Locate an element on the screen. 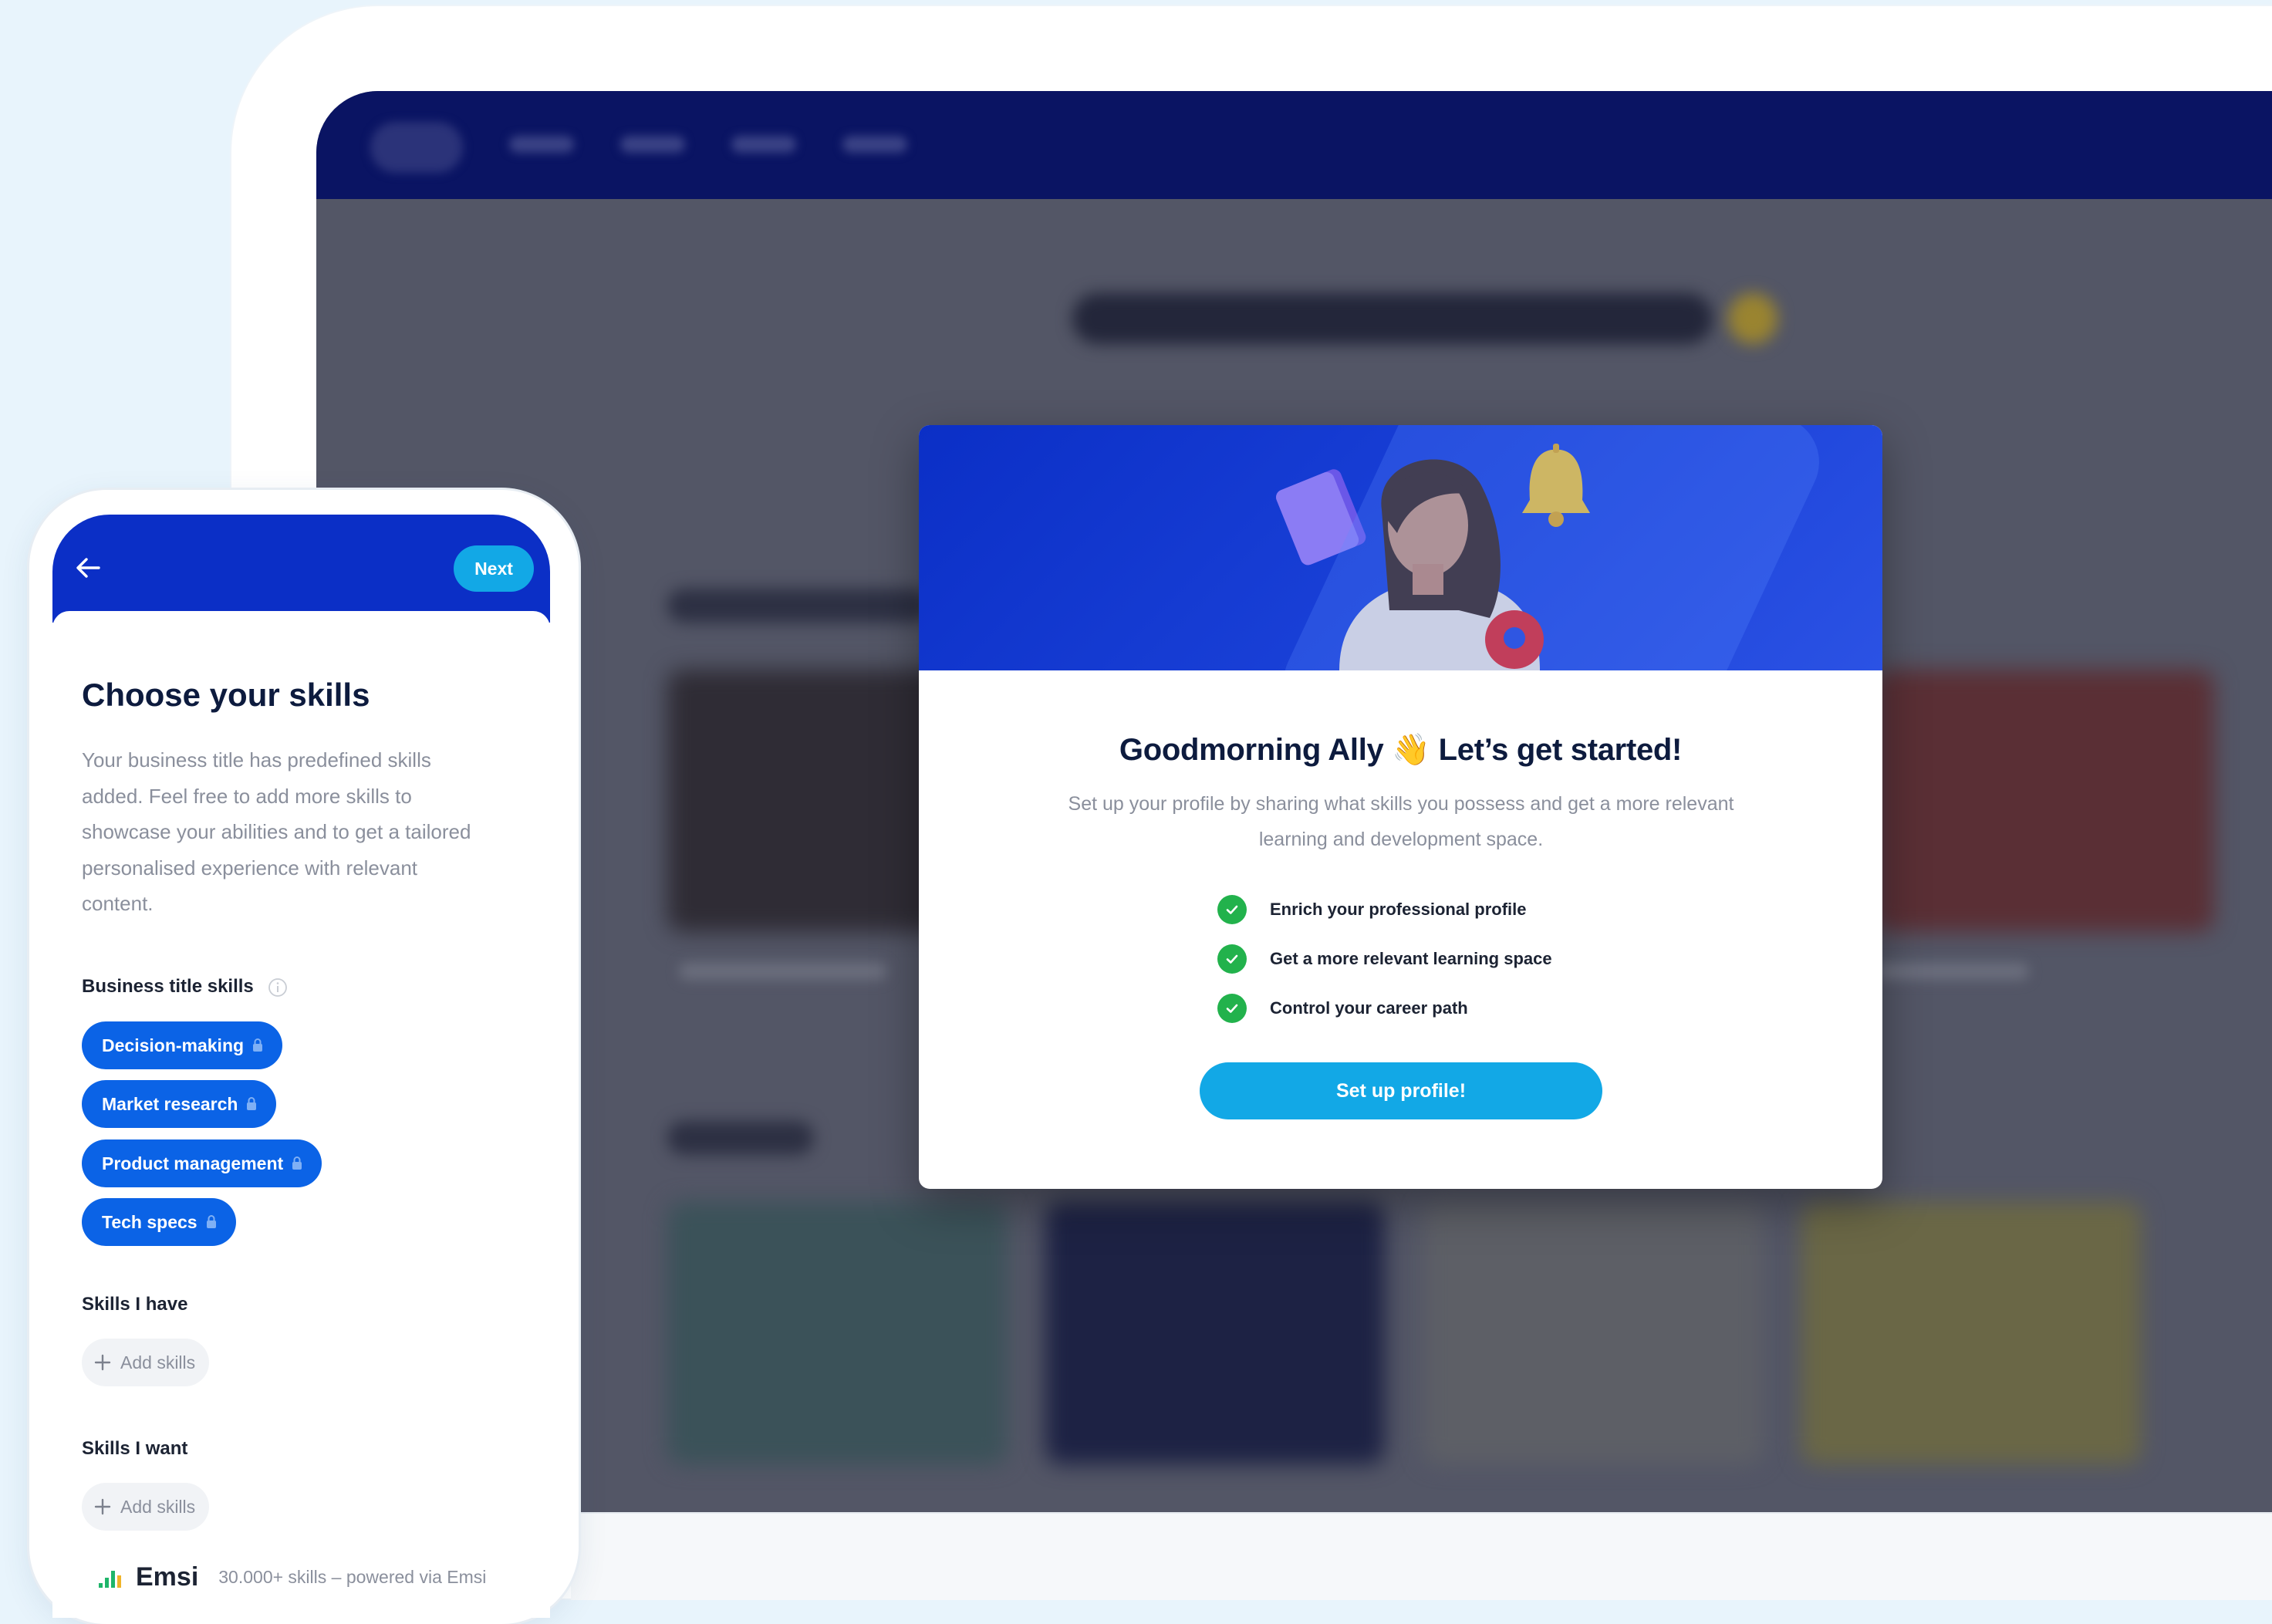 This screenshot has width=2272, height=1624. modal-title: Goodmorning Ally 👋 Let’s get started! is located at coordinates (1400, 749).